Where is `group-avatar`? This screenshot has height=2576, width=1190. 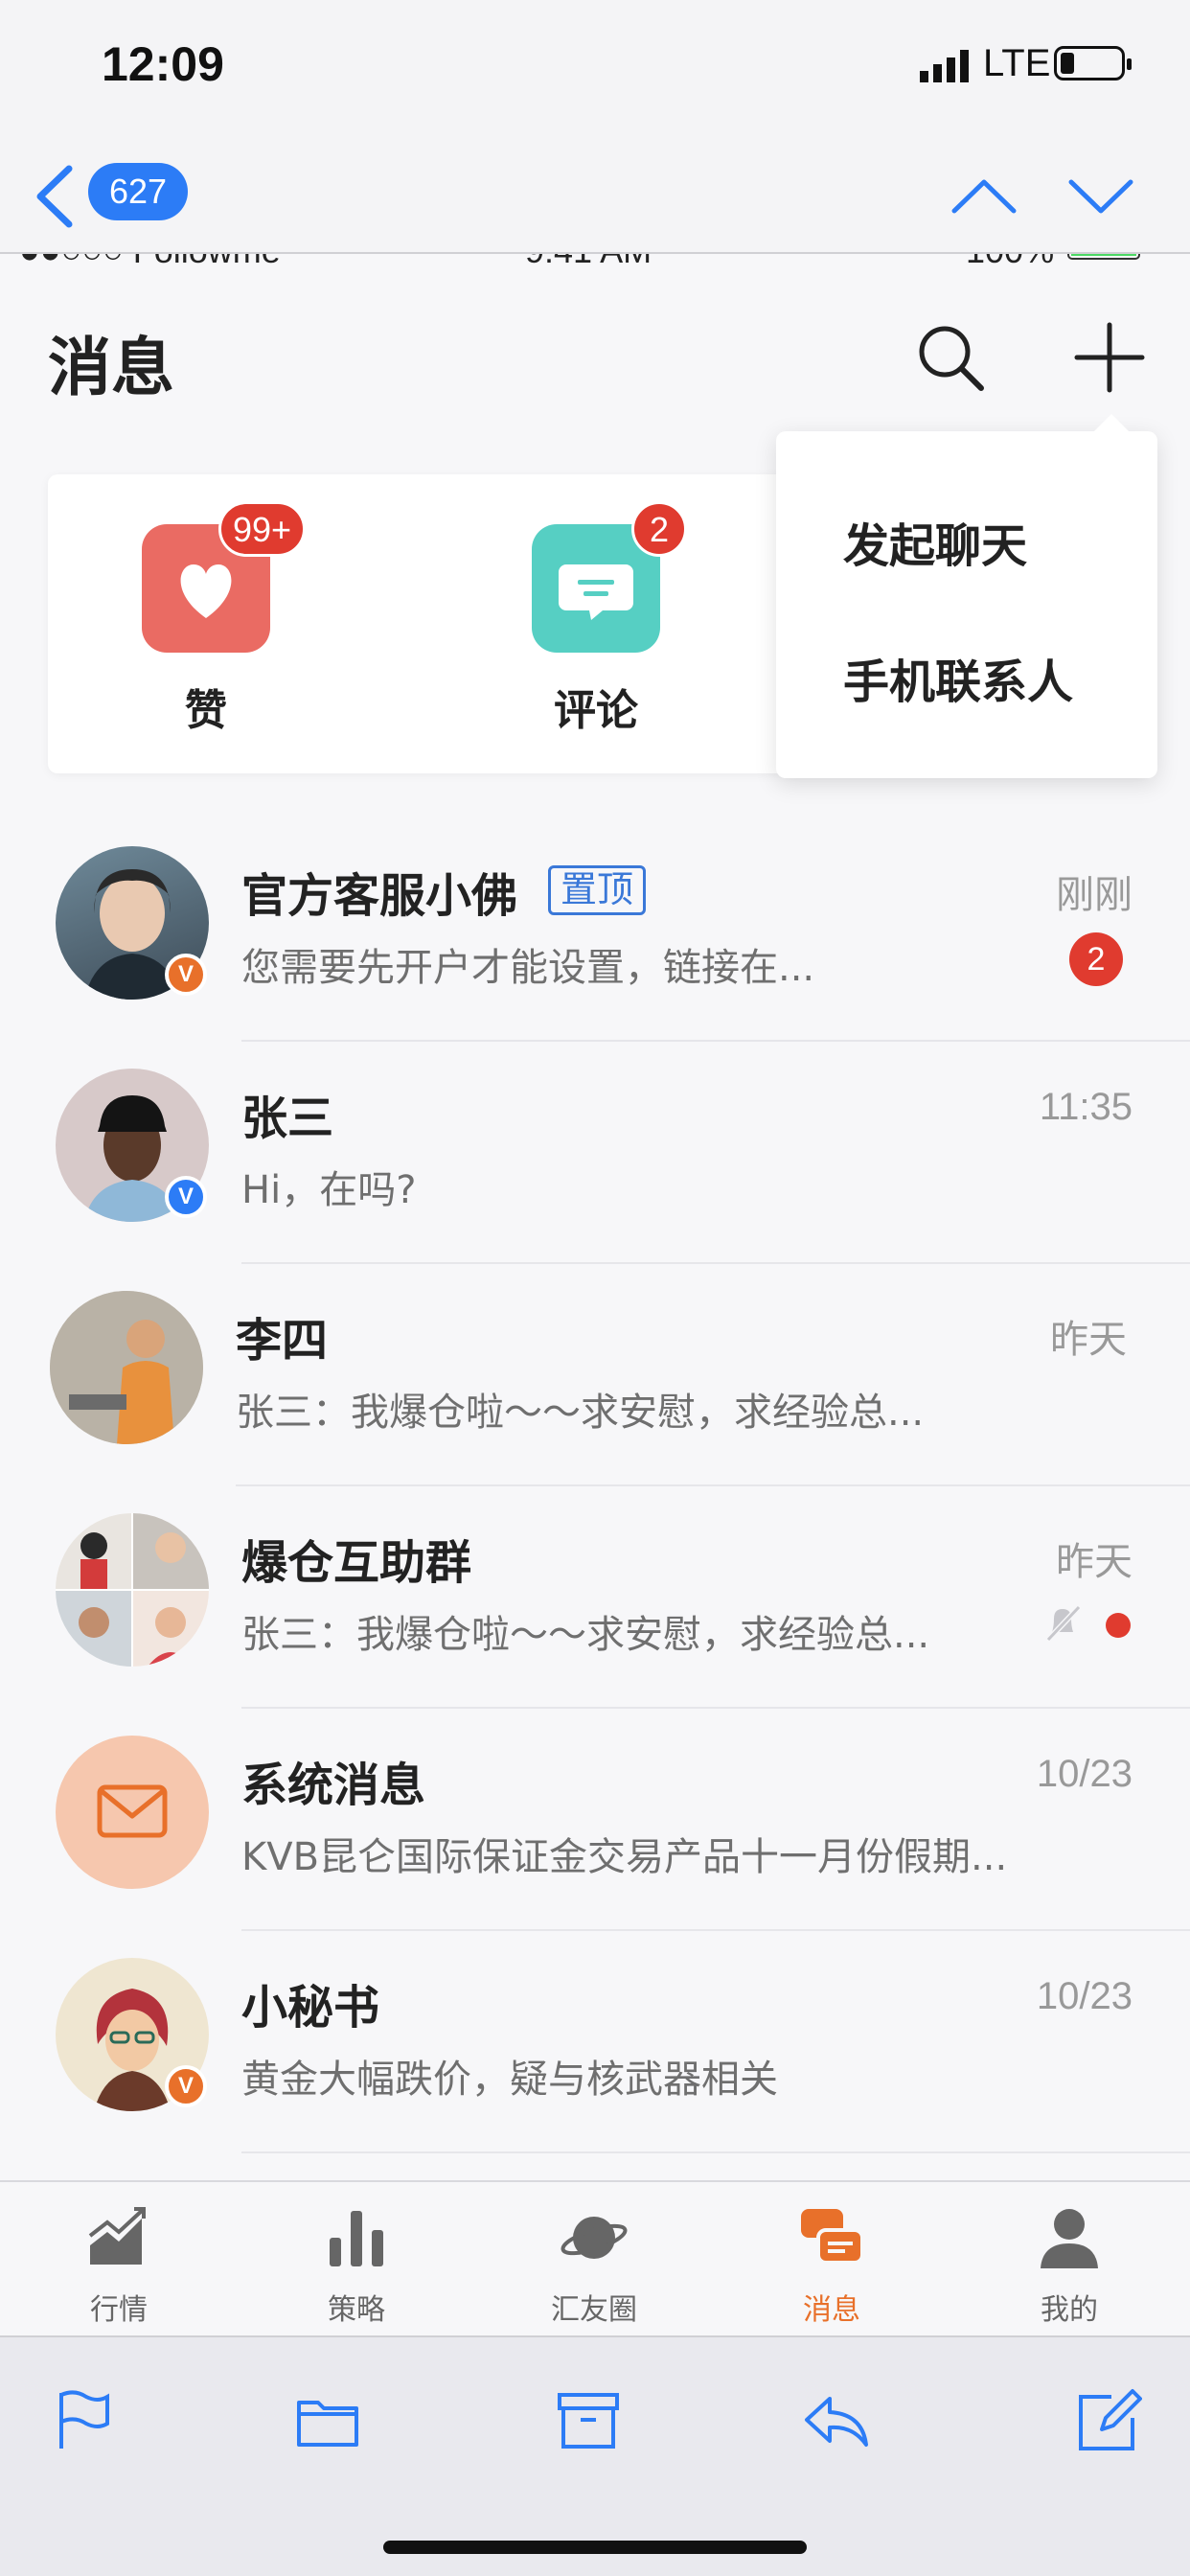
group-avatar is located at coordinates (132, 1590).